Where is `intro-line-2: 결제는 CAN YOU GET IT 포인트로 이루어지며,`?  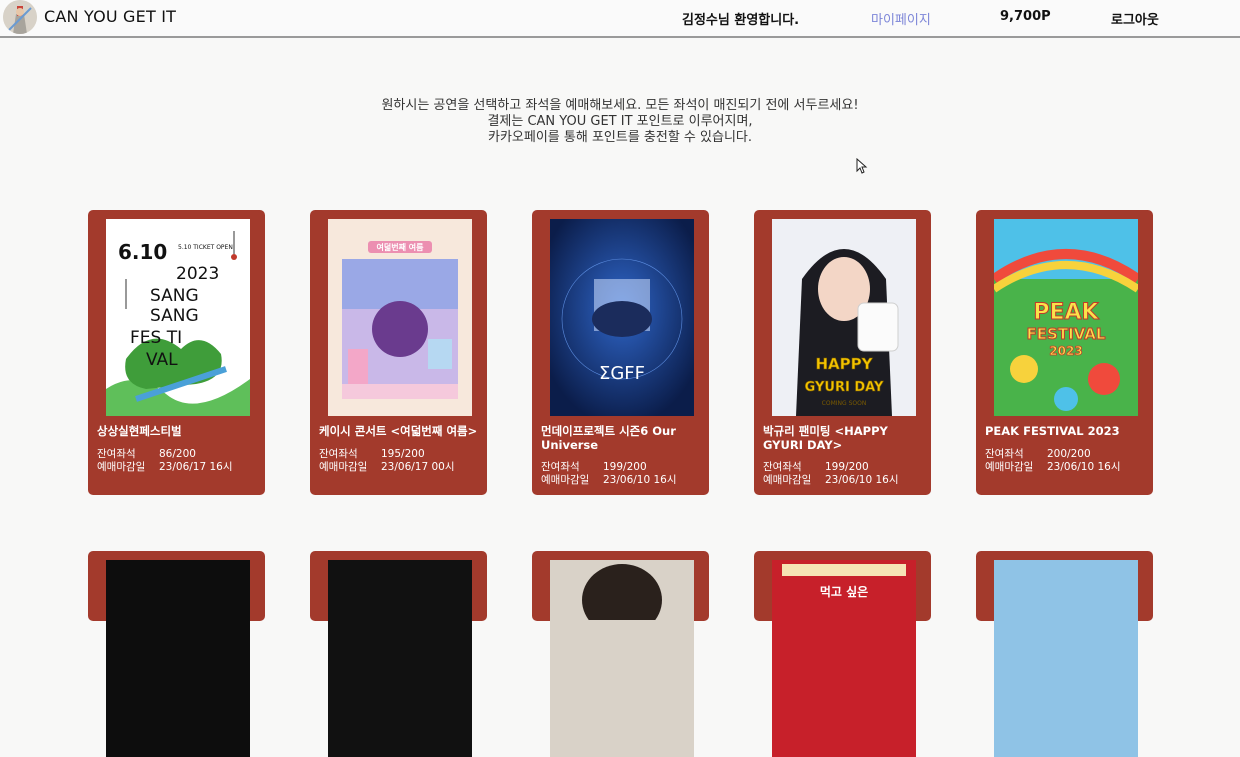 intro-line-2: 결제는 CAN YOU GET IT 포인트로 이루어지며, is located at coordinates (620, 121).